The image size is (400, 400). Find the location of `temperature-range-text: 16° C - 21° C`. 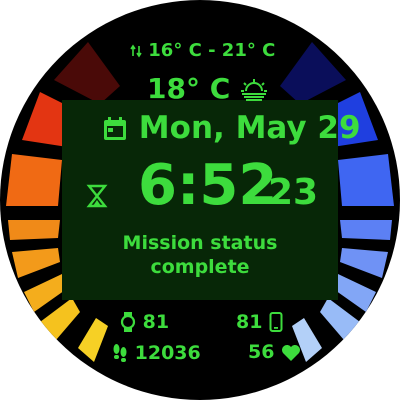

temperature-range-text: 16° C - 21° C is located at coordinates (212, 50).